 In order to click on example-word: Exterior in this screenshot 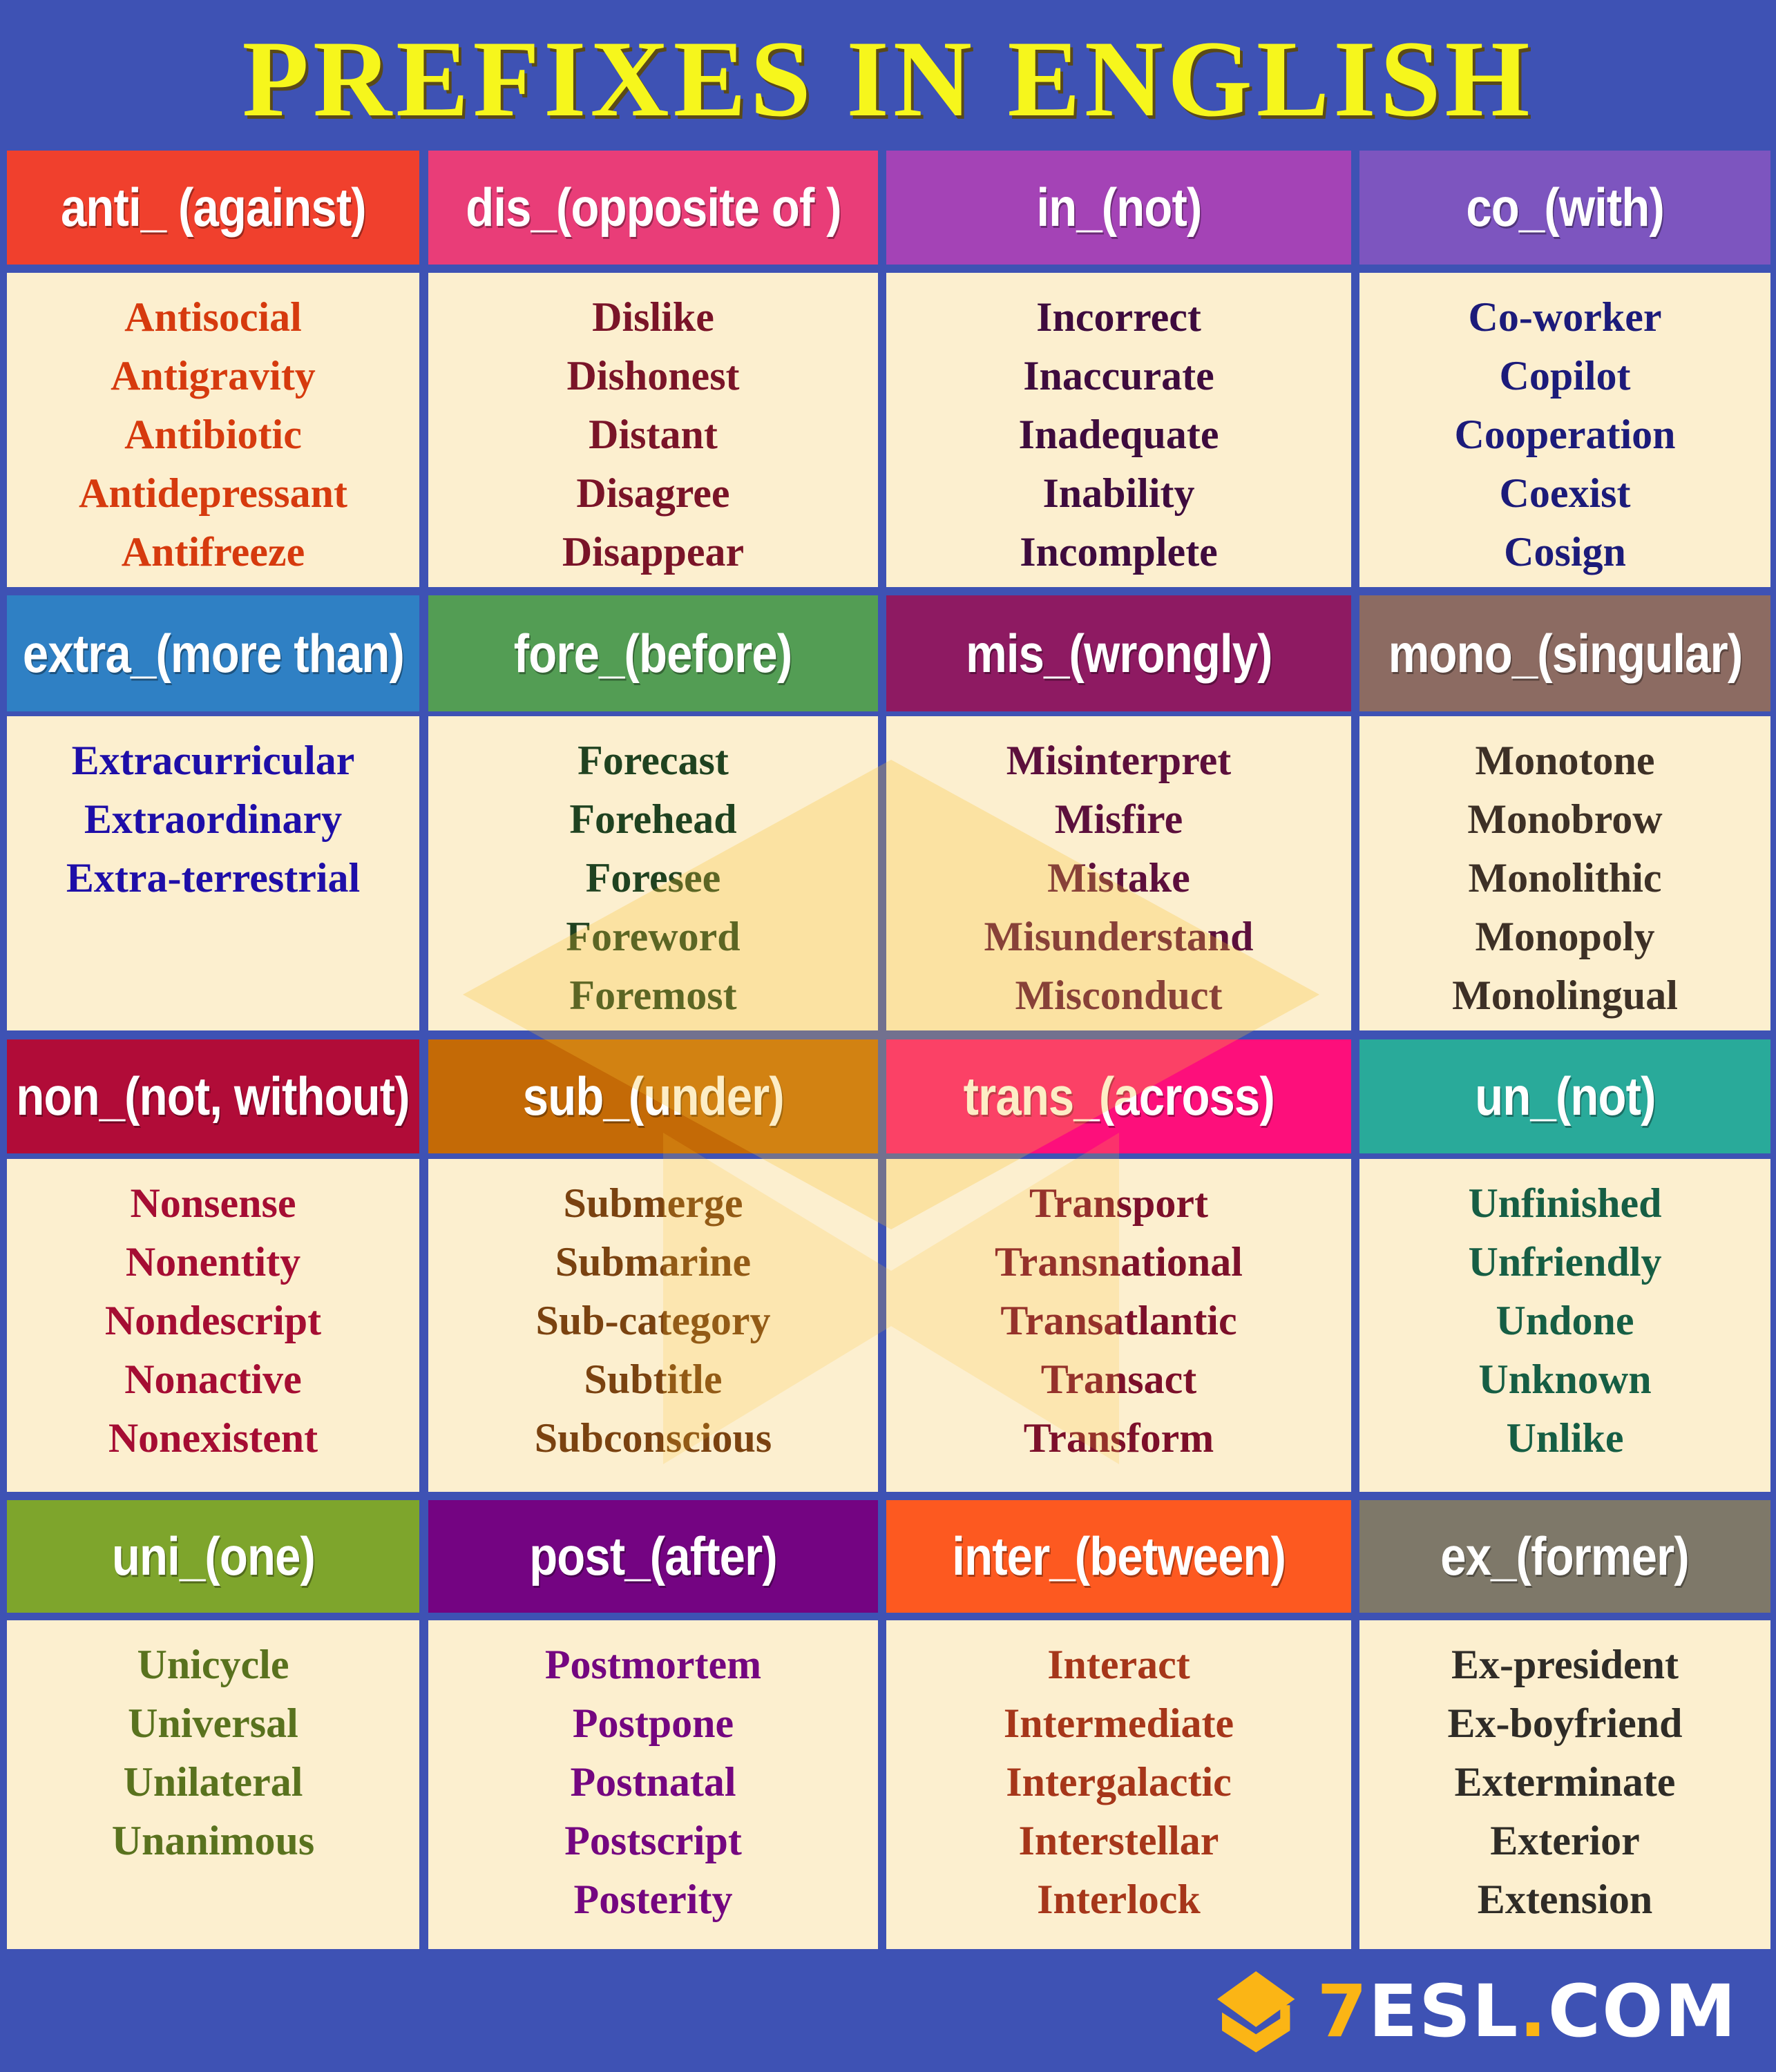, I will do `click(1565, 1840)`.